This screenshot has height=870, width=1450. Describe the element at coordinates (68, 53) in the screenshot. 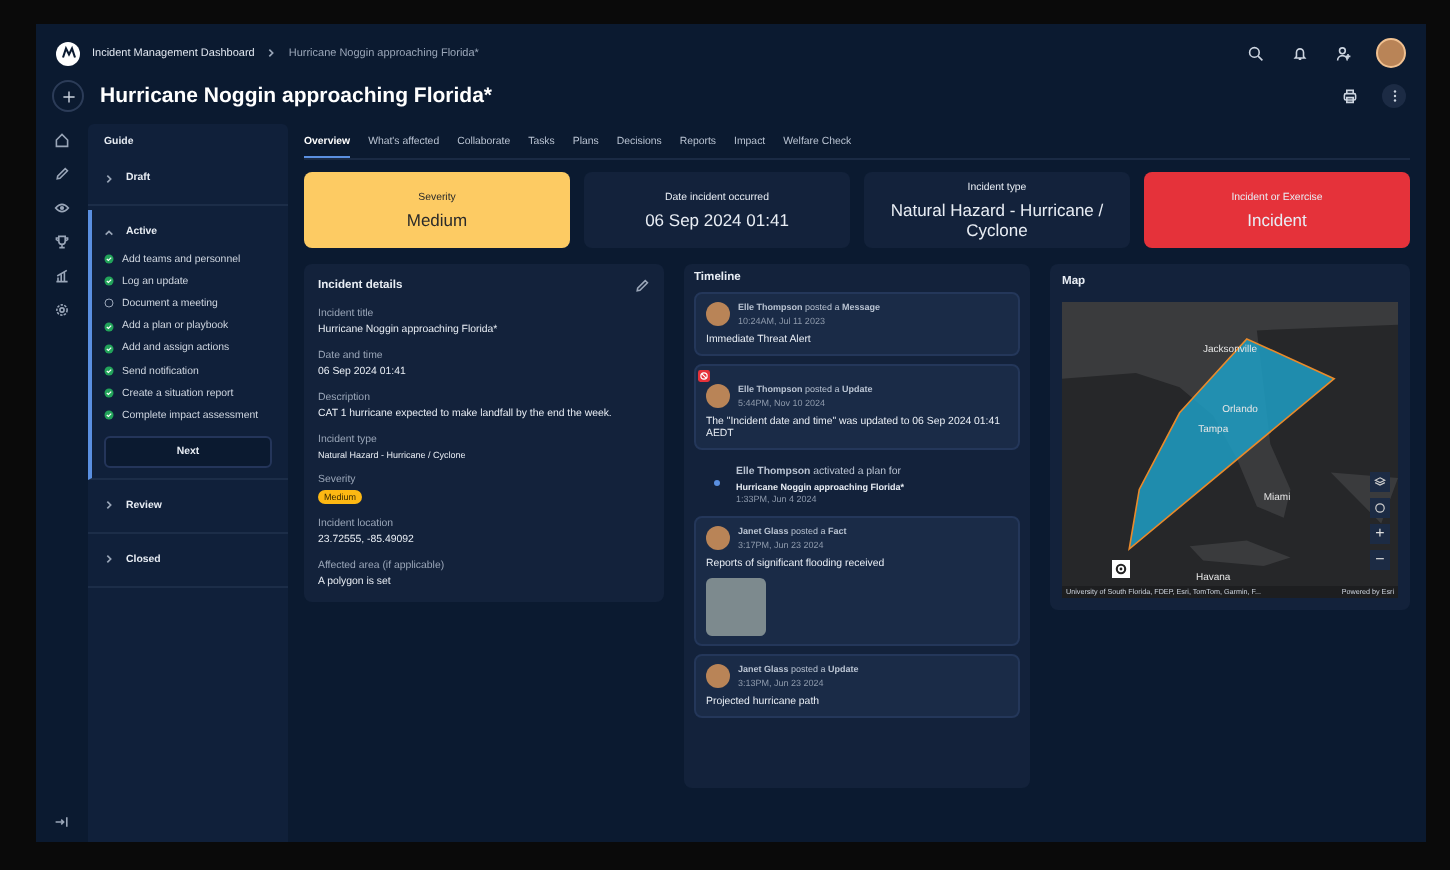

I see `logo-icon` at that location.